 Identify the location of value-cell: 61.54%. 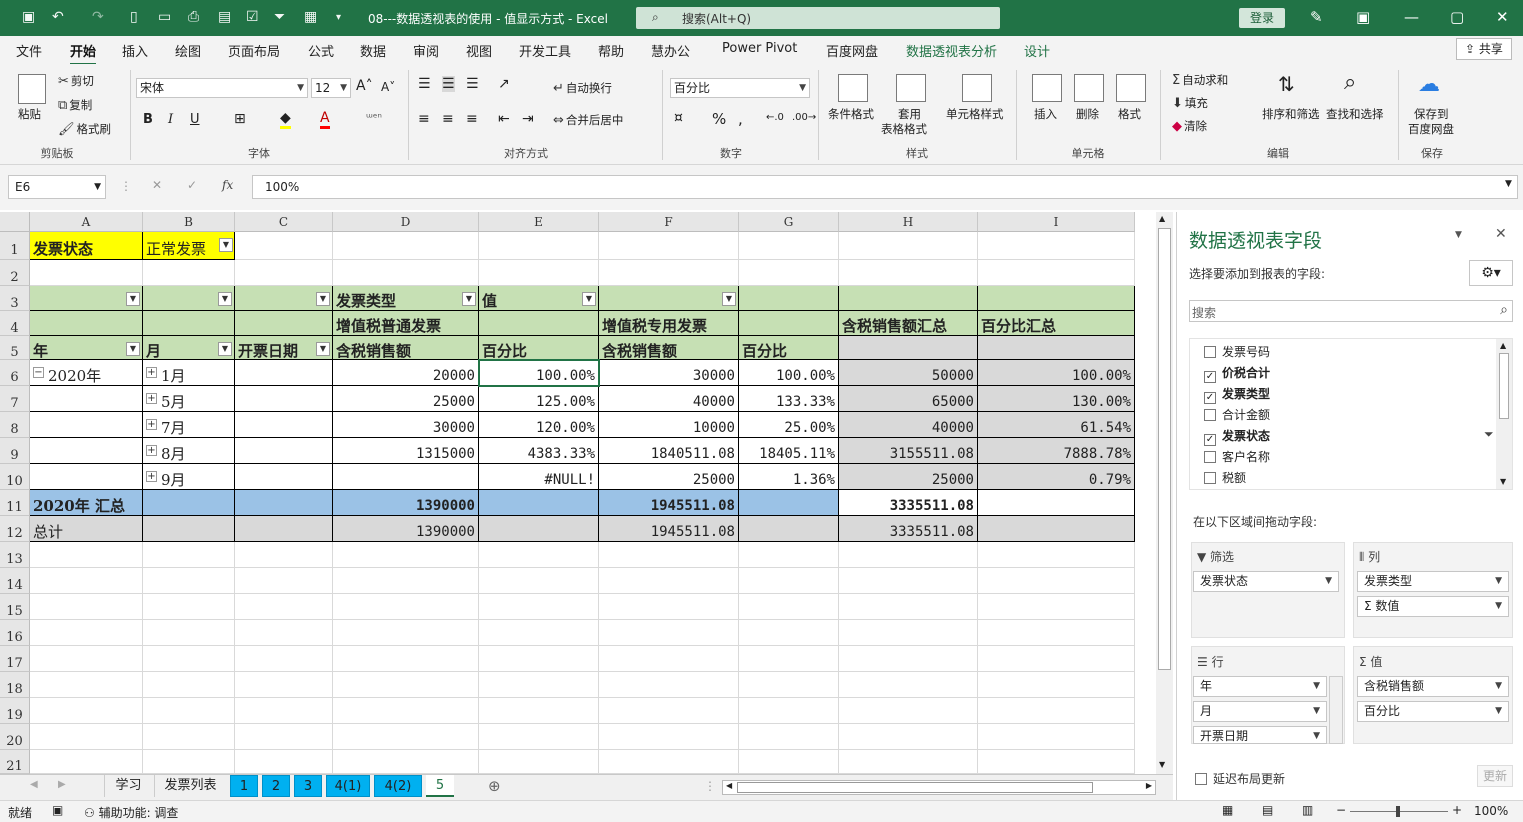
(1056, 425).